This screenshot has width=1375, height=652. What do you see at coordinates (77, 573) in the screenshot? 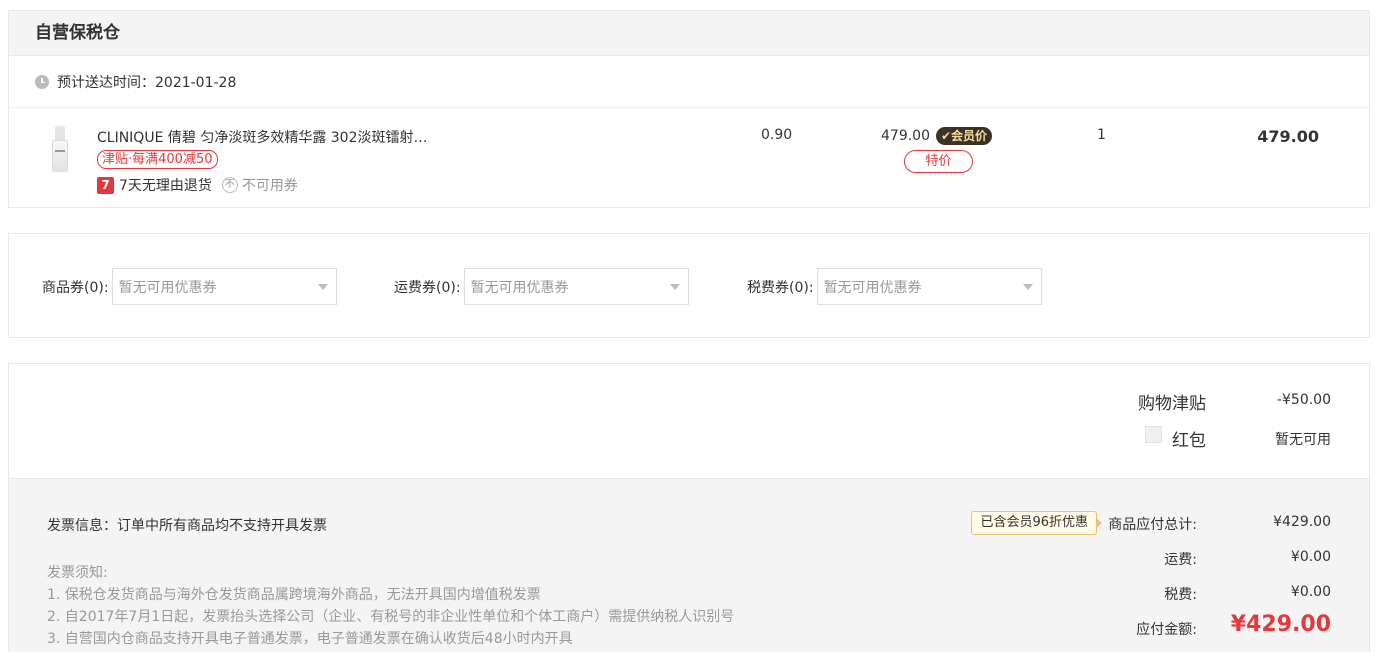
I see `invoice-notes-title: 发票须知:` at bounding box center [77, 573].